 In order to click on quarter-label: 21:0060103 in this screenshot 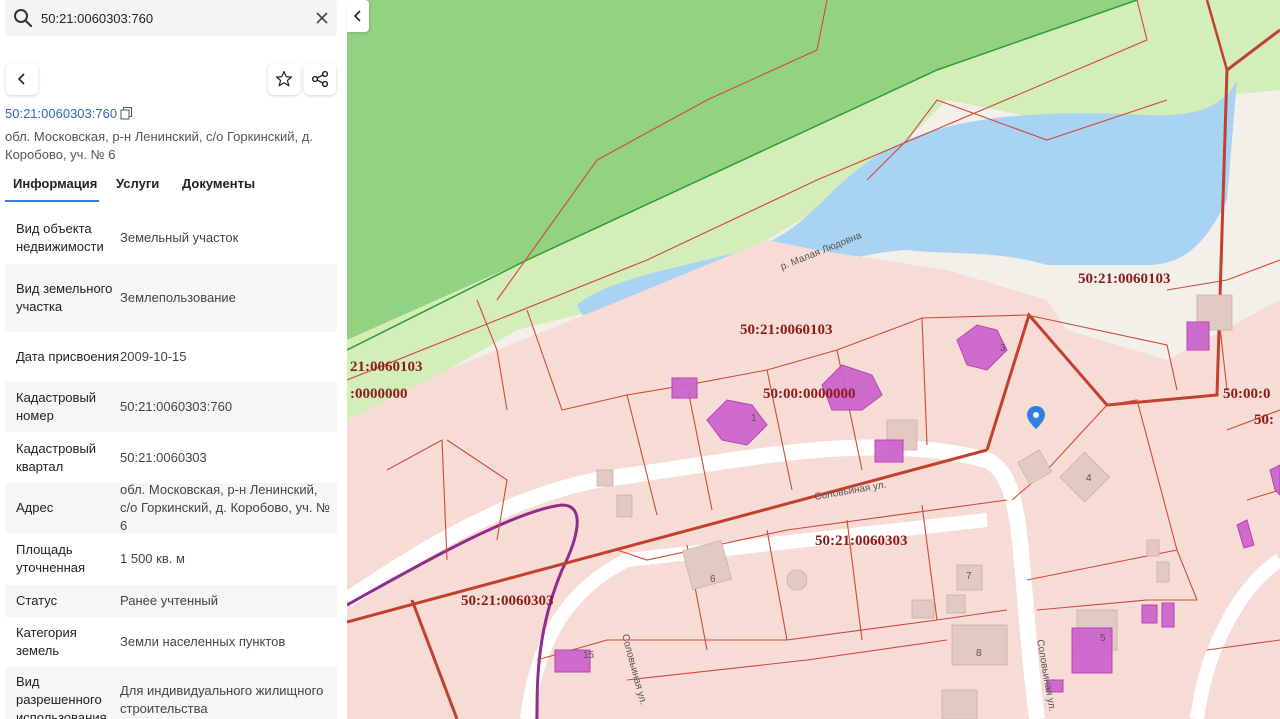, I will do `click(386, 367)`.